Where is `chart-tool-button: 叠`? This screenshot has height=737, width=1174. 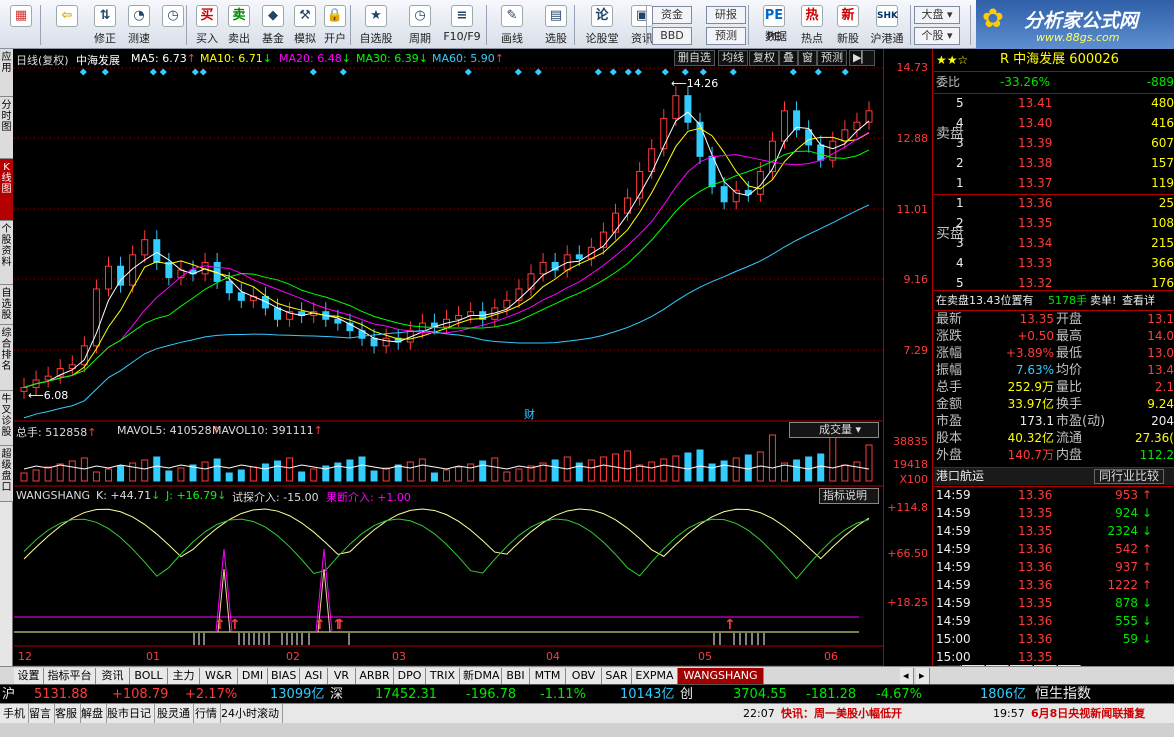
chart-tool-button: 叠 is located at coordinates (788, 58).